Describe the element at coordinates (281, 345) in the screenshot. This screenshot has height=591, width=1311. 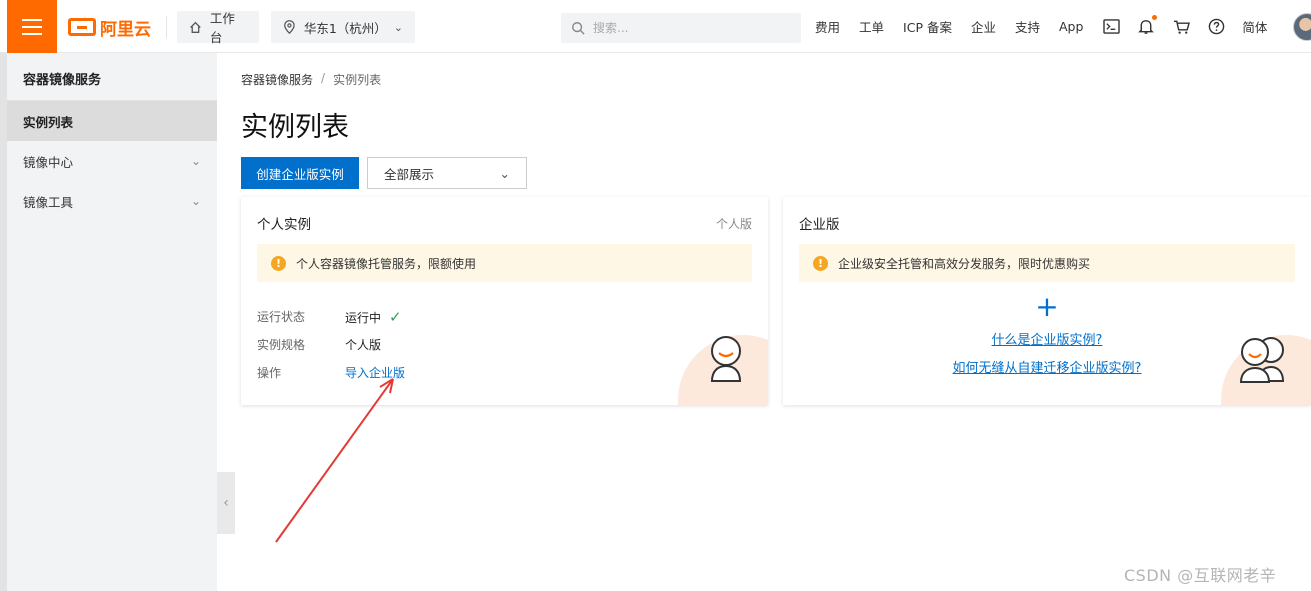
I see `info-key: 实例规格` at that location.